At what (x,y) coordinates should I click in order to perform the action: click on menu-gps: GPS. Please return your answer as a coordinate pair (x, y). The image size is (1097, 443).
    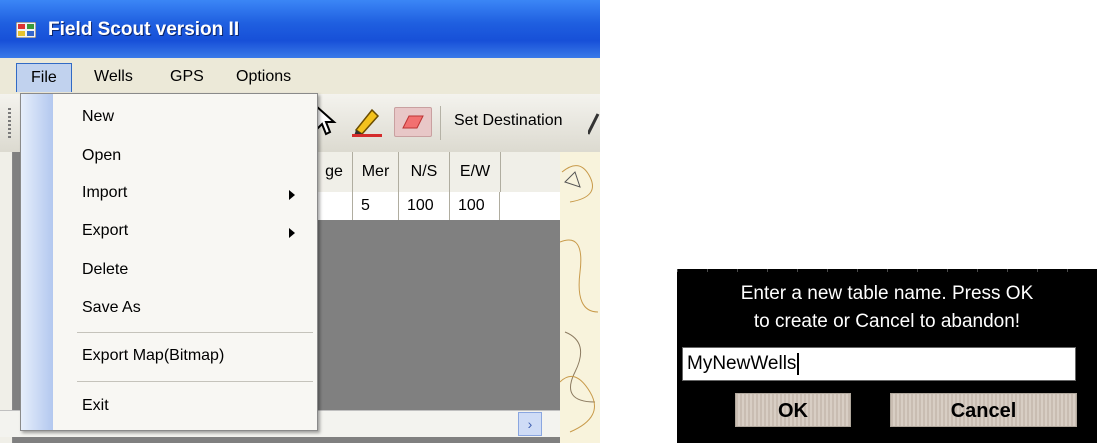
    Looking at the image, I should click on (187, 77).